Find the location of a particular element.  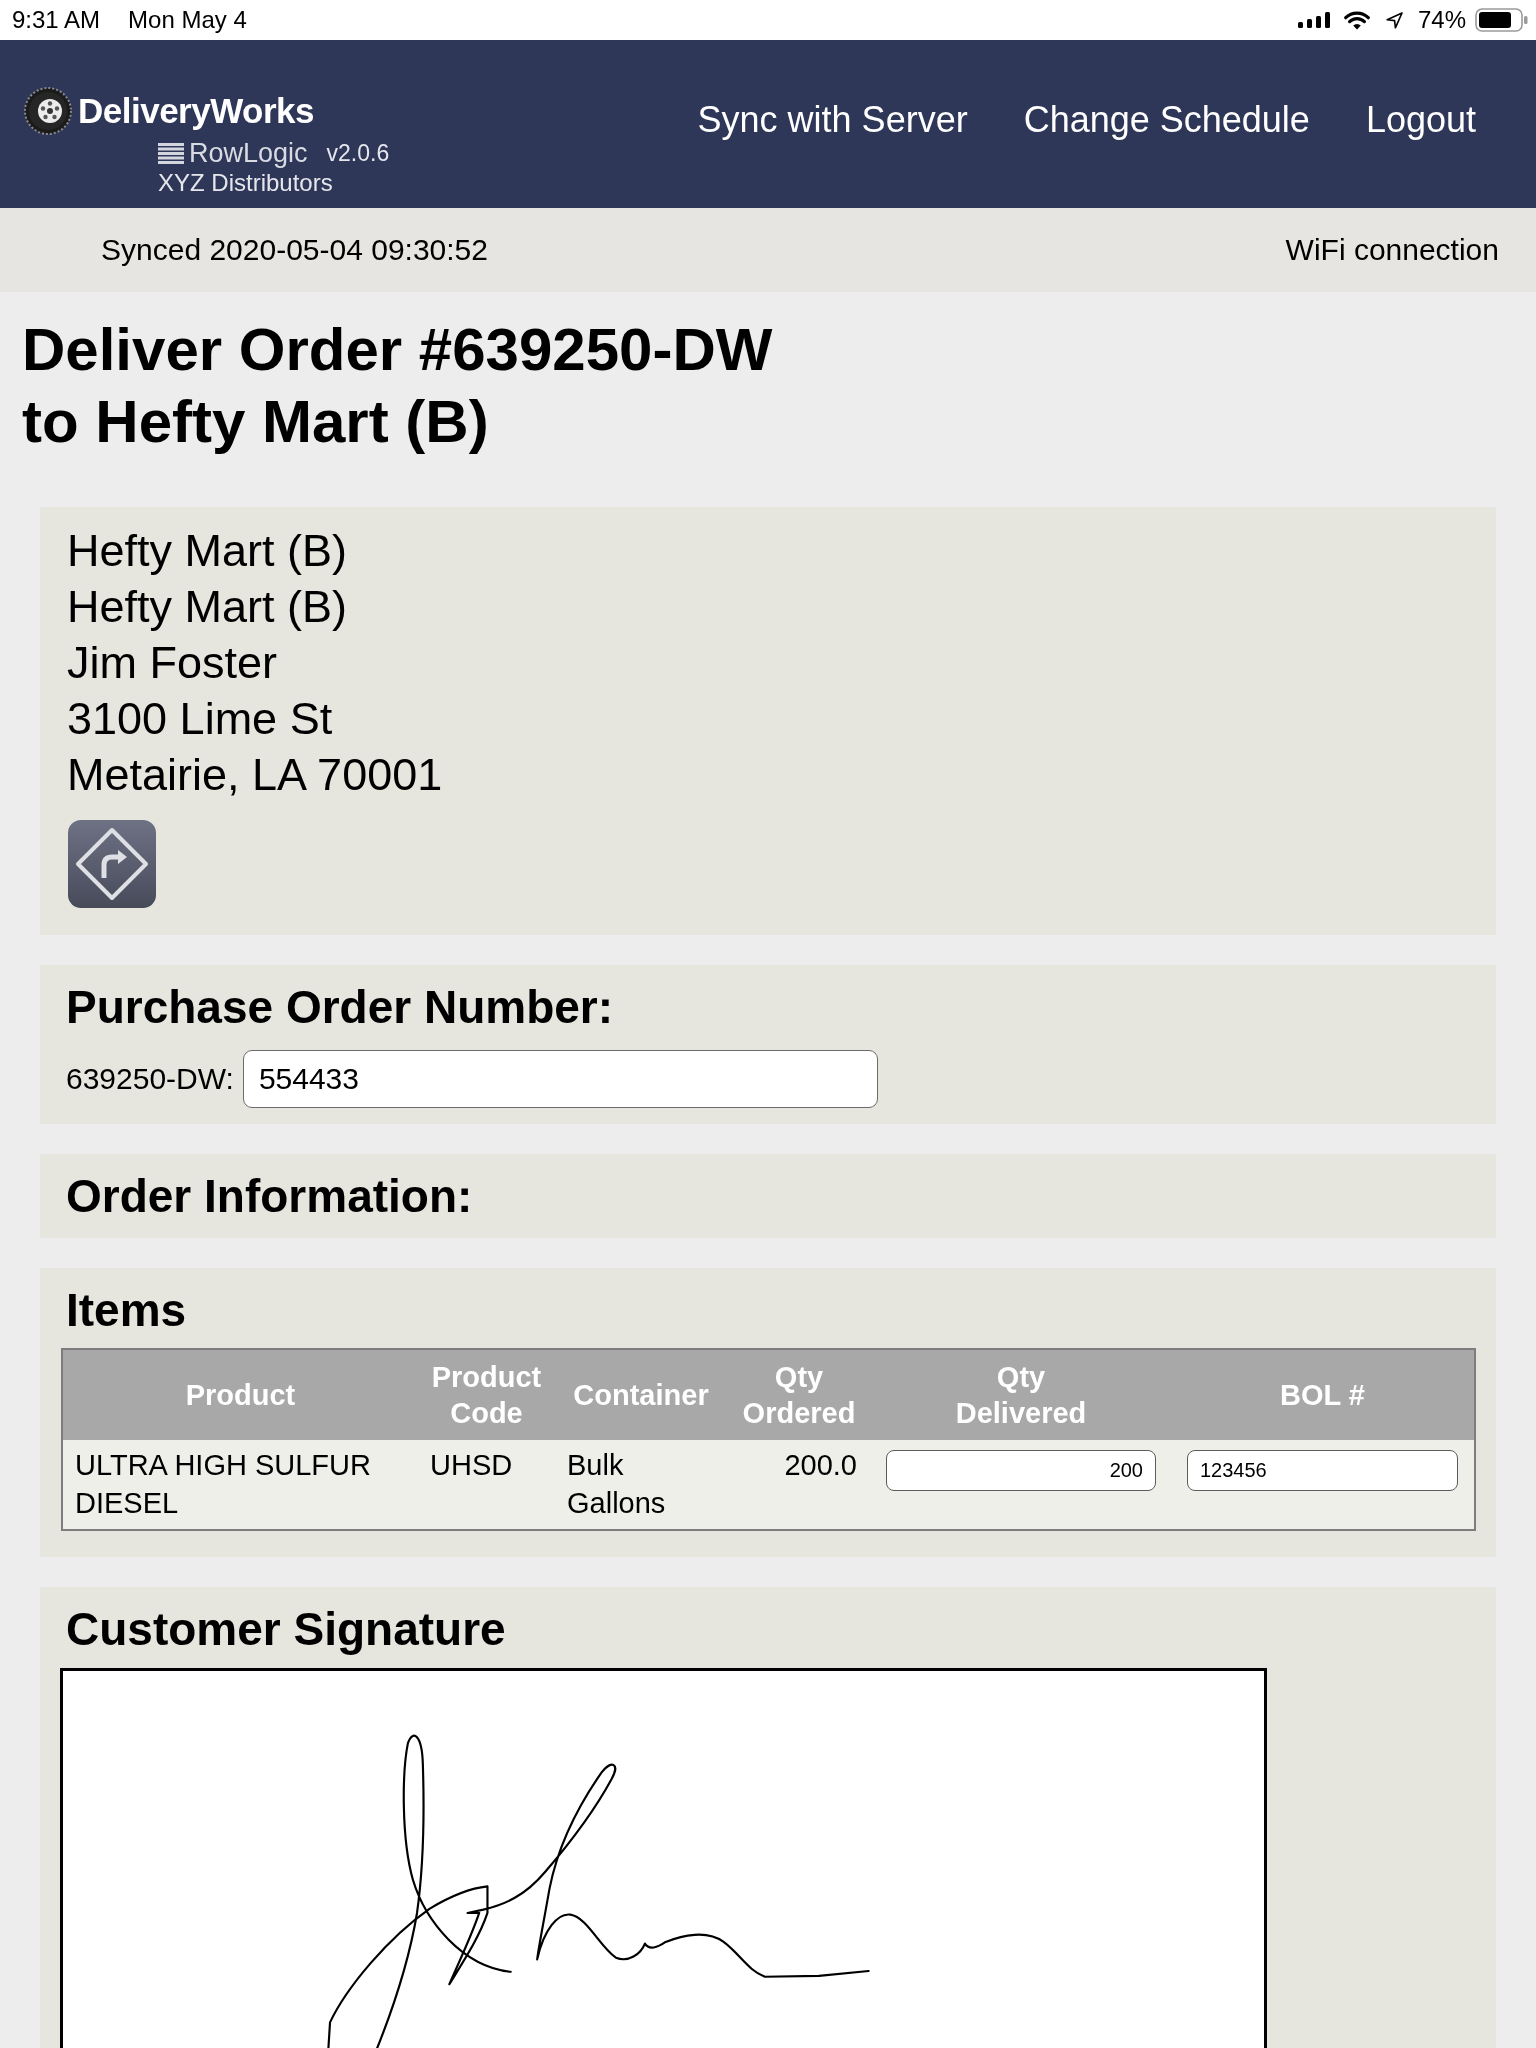

logo-text: DeliveryWorks is located at coordinates (196, 111).